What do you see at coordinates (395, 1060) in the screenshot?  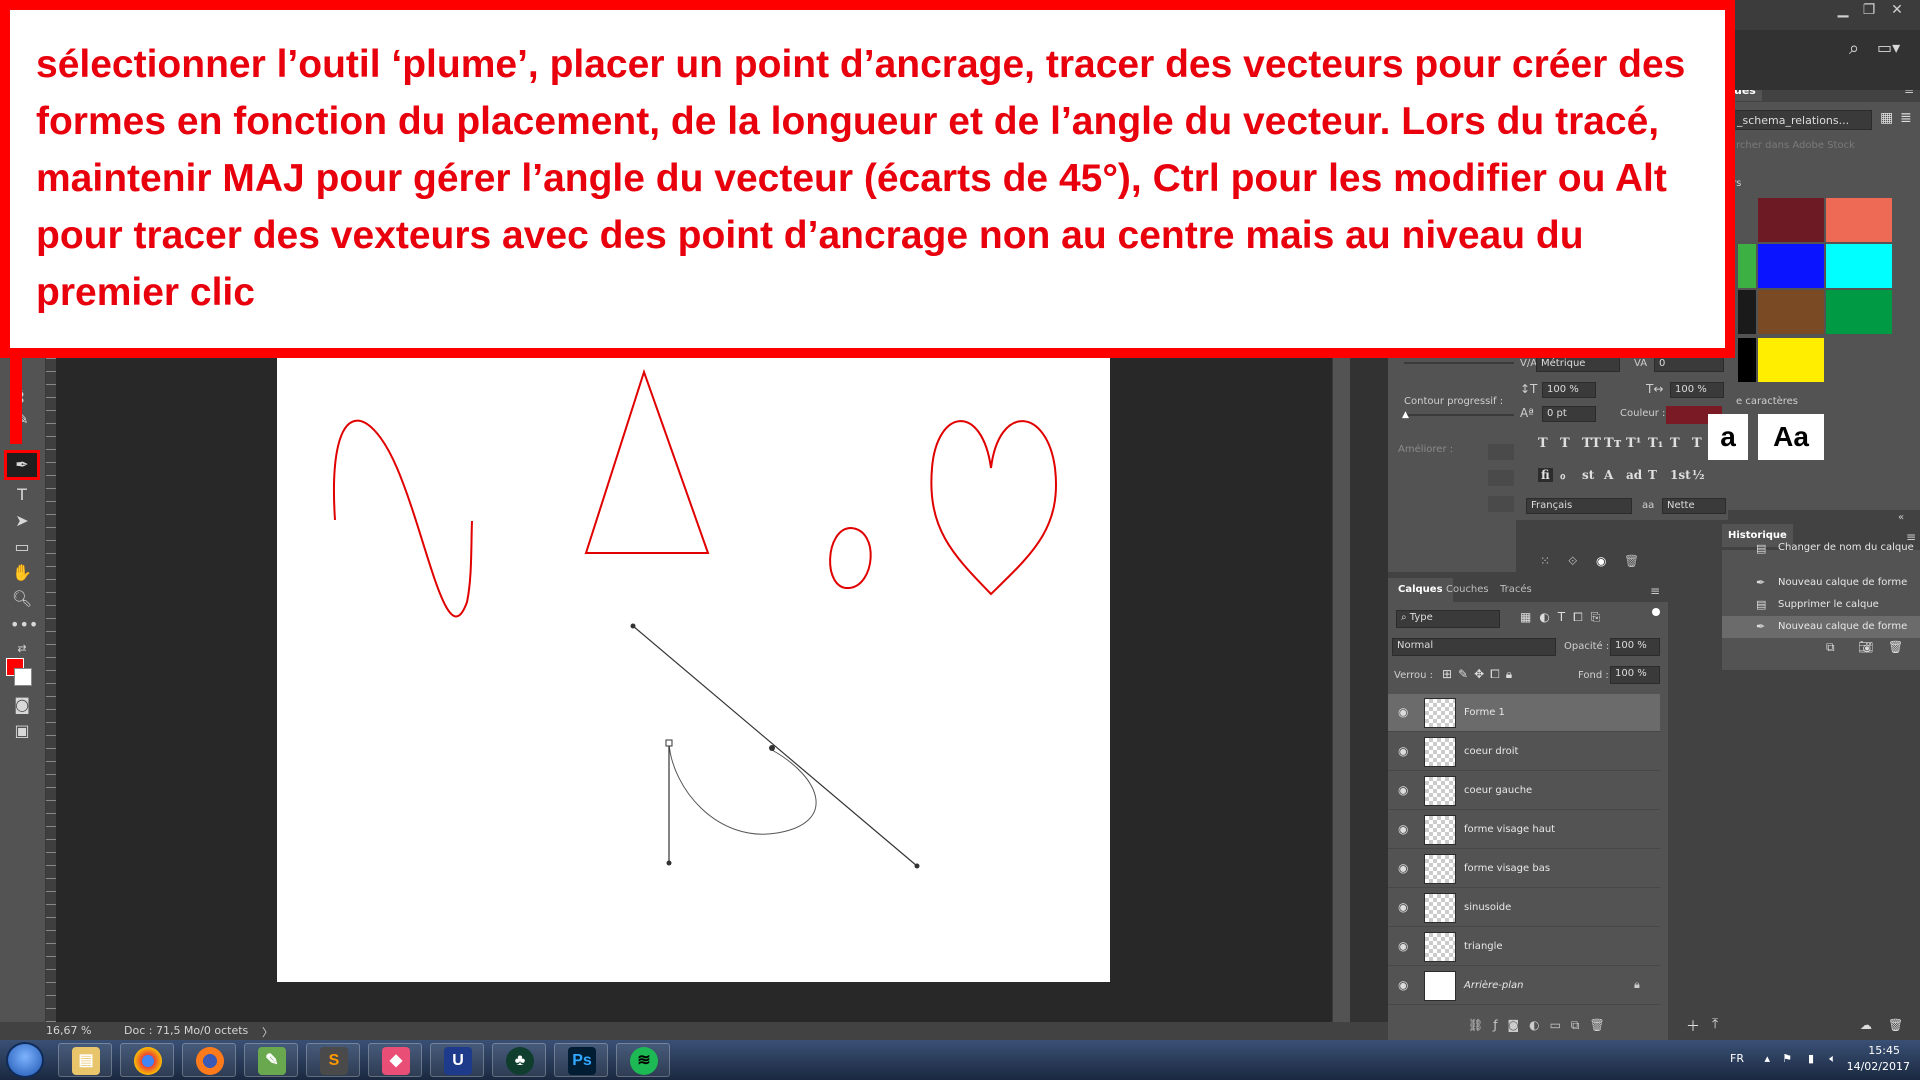 I see `taskbar-app: ◆` at bounding box center [395, 1060].